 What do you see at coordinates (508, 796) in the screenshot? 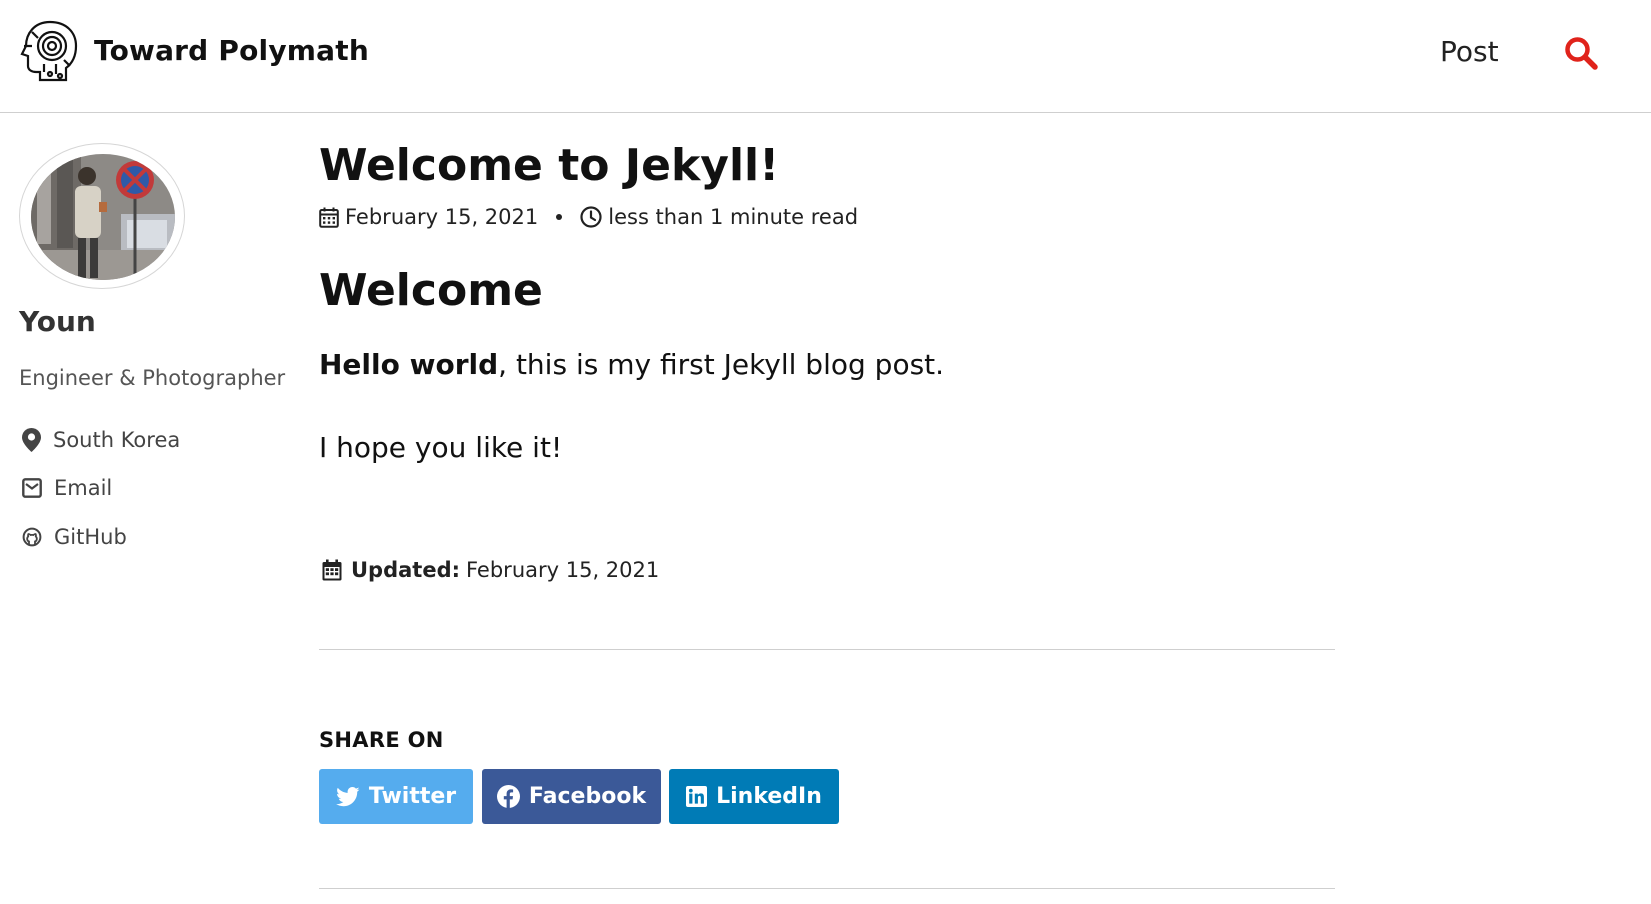
I see `facebook-icon` at bounding box center [508, 796].